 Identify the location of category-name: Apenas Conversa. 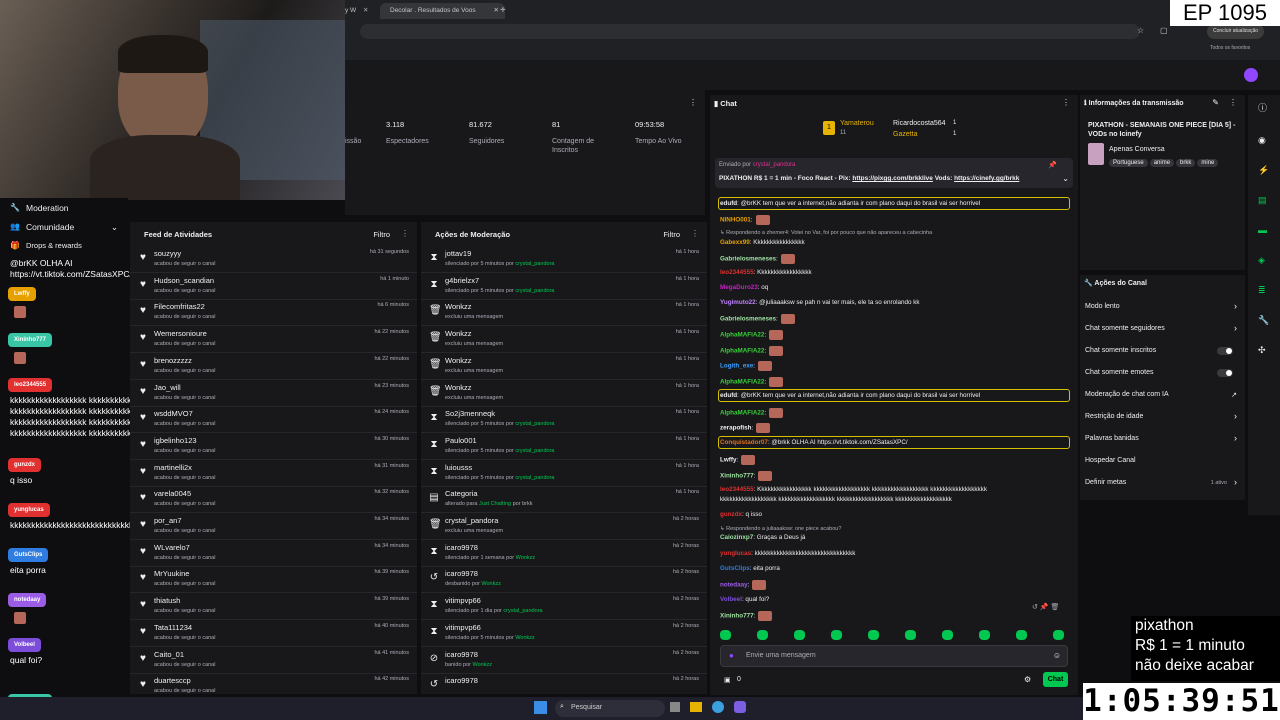
(1137, 149).